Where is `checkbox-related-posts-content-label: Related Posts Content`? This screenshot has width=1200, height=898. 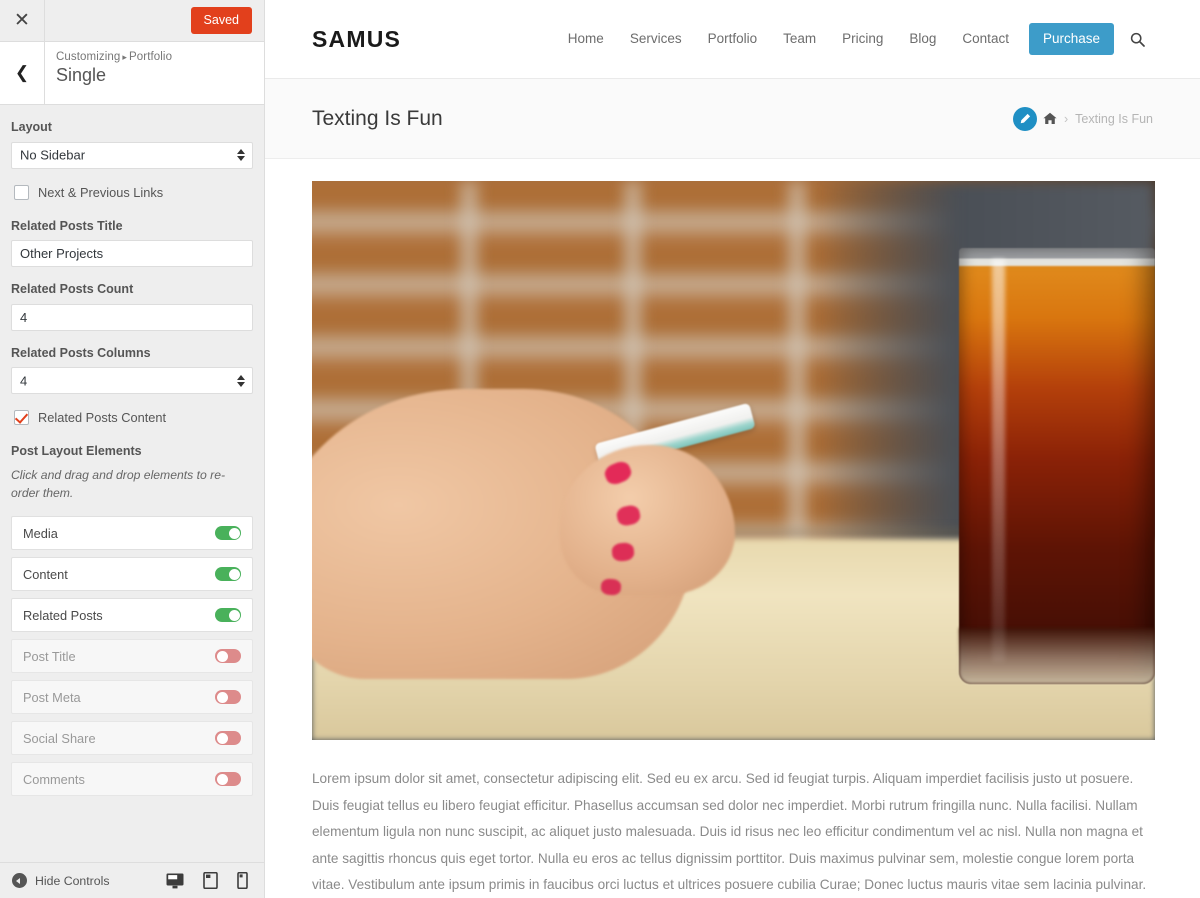 checkbox-related-posts-content-label: Related Posts Content is located at coordinates (102, 417).